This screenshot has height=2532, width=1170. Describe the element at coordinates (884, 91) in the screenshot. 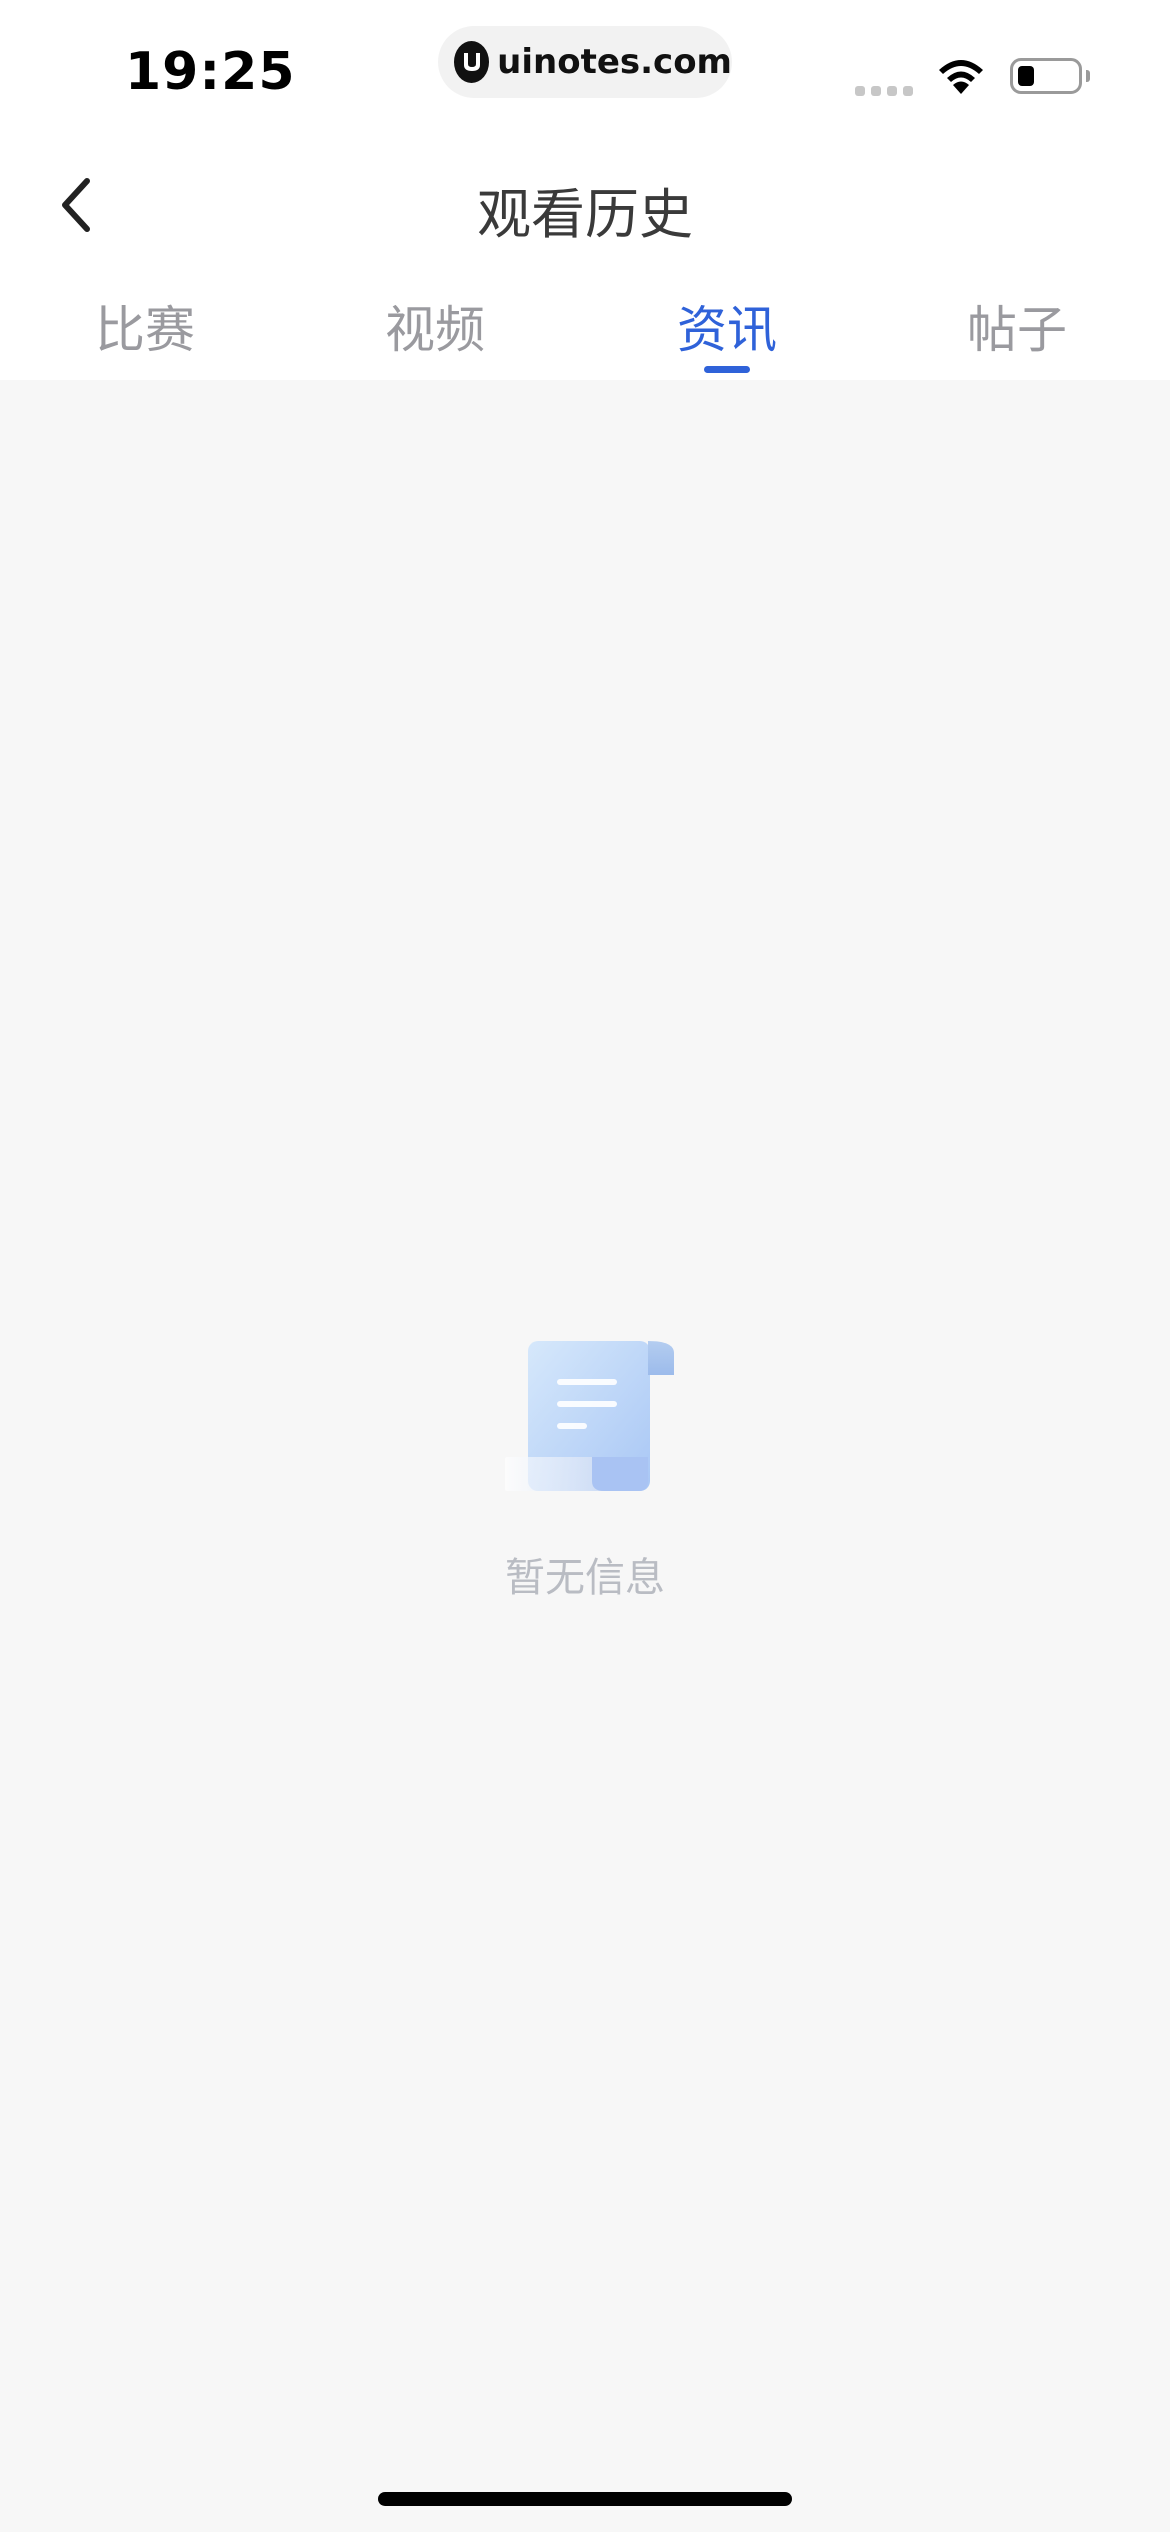

I see `cellular-signal-icon` at that location.